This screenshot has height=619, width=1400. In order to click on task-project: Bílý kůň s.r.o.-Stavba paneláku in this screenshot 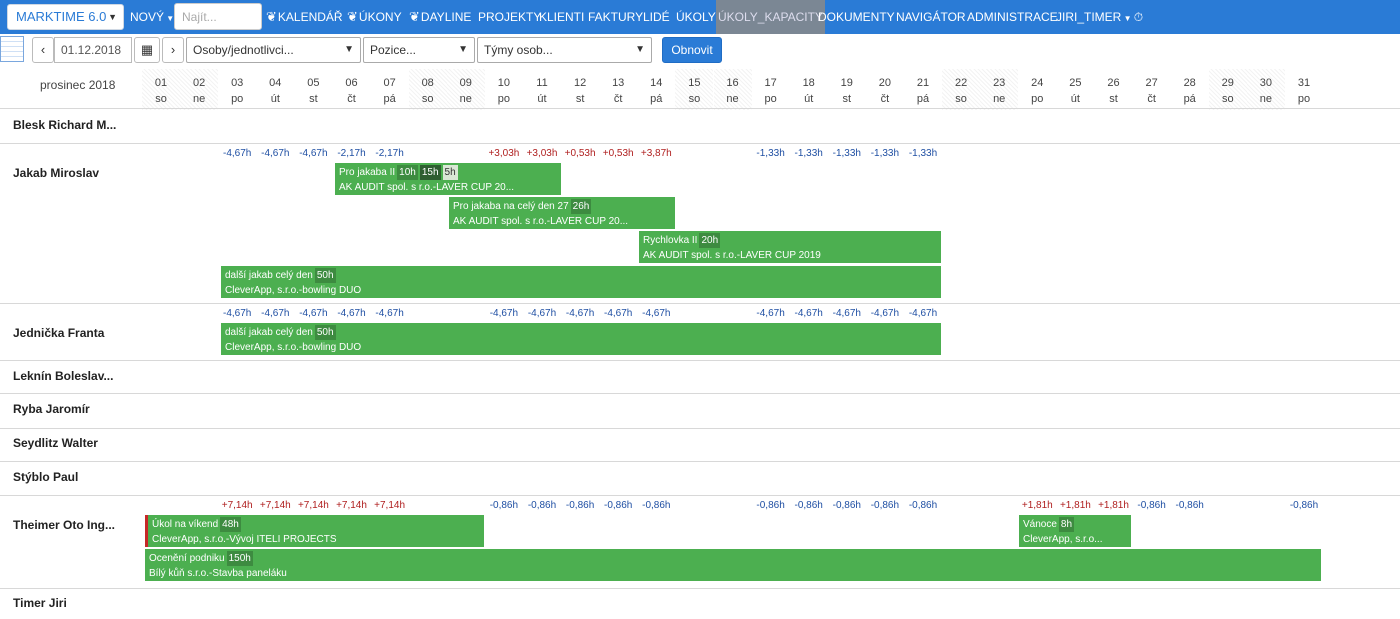, I will do `click(218, 573)`.